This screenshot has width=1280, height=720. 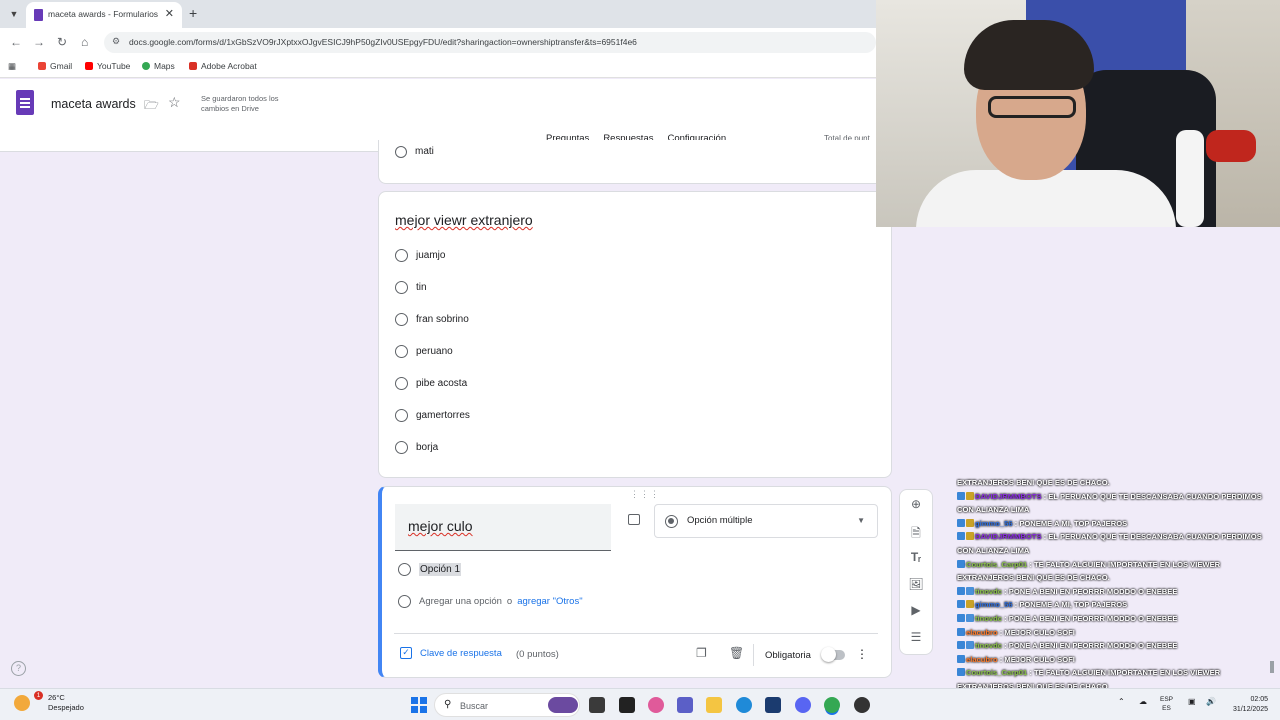 I want to click on duplicate-icon: ❐, so click(x=701, y=653).